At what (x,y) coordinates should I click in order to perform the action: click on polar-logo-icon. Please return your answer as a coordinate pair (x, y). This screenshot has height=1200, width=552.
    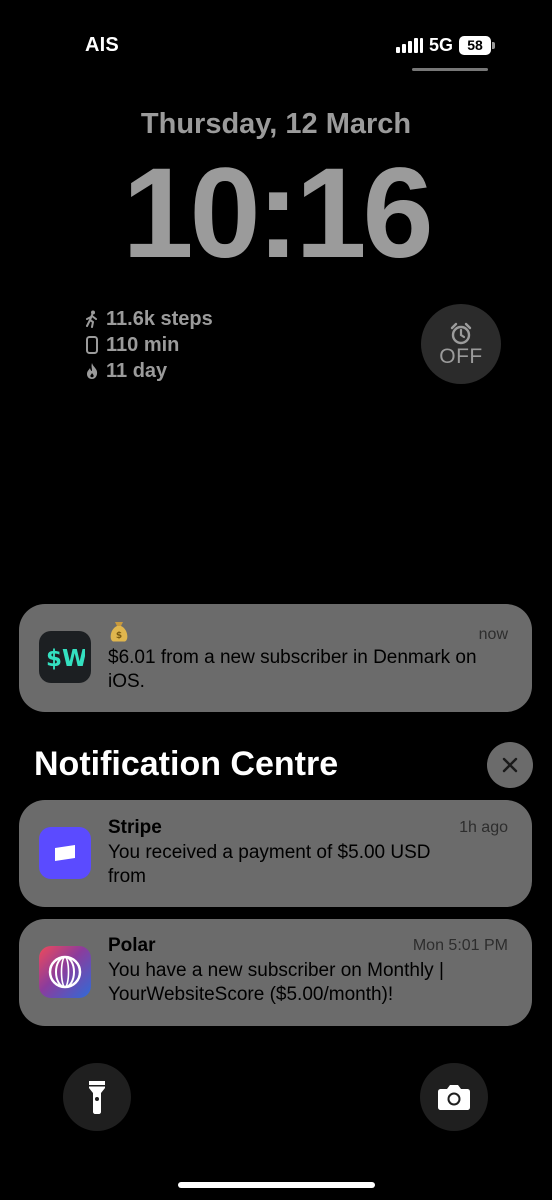
    Looking at the image, I should click on (65, 972).